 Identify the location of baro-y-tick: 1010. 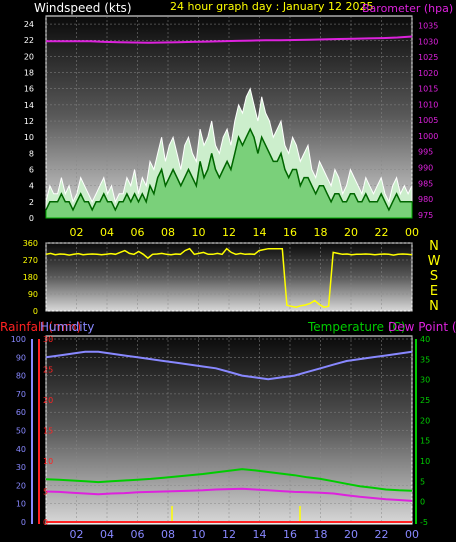
(428, 104).